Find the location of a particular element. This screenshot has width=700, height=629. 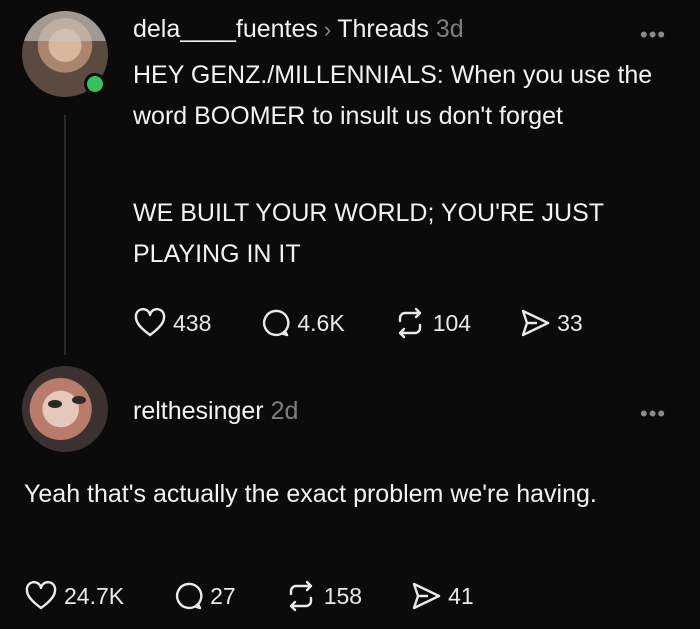

avatar-relthesinger is located at coordinates (65, 409).